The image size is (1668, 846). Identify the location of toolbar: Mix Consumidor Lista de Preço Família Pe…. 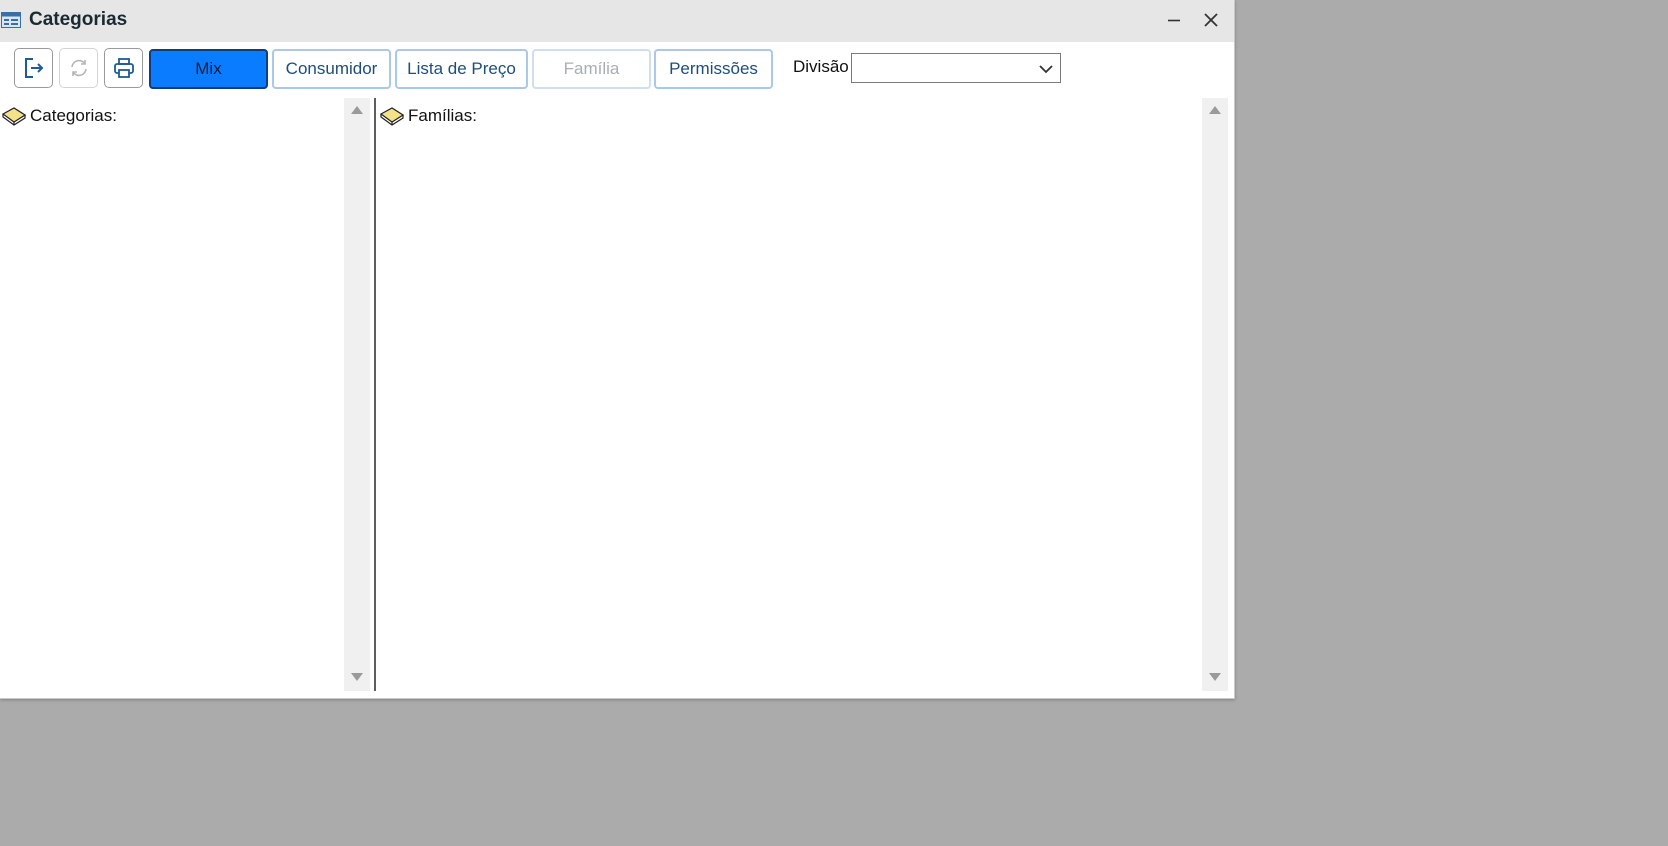
(615, 69).